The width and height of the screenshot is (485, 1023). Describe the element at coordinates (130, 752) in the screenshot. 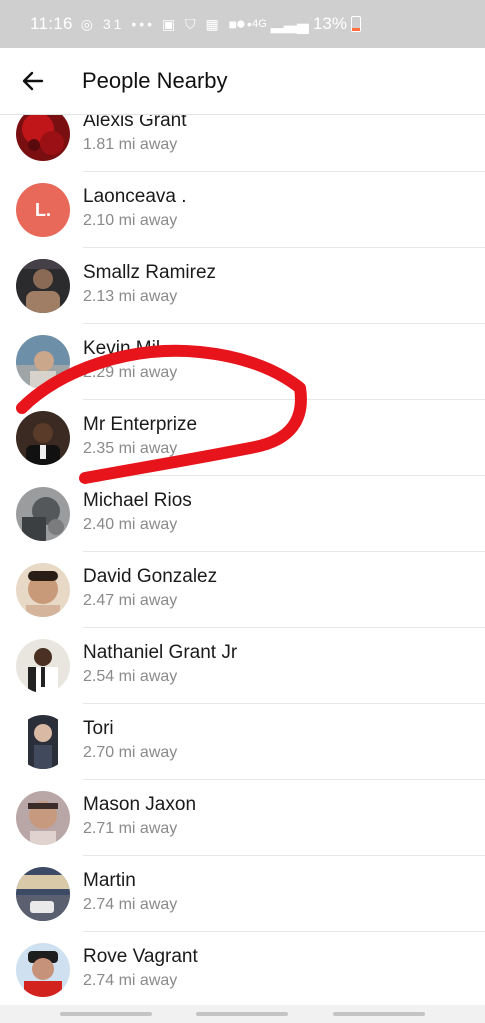

I see `person-distance: 2.70 mi away` at that location.